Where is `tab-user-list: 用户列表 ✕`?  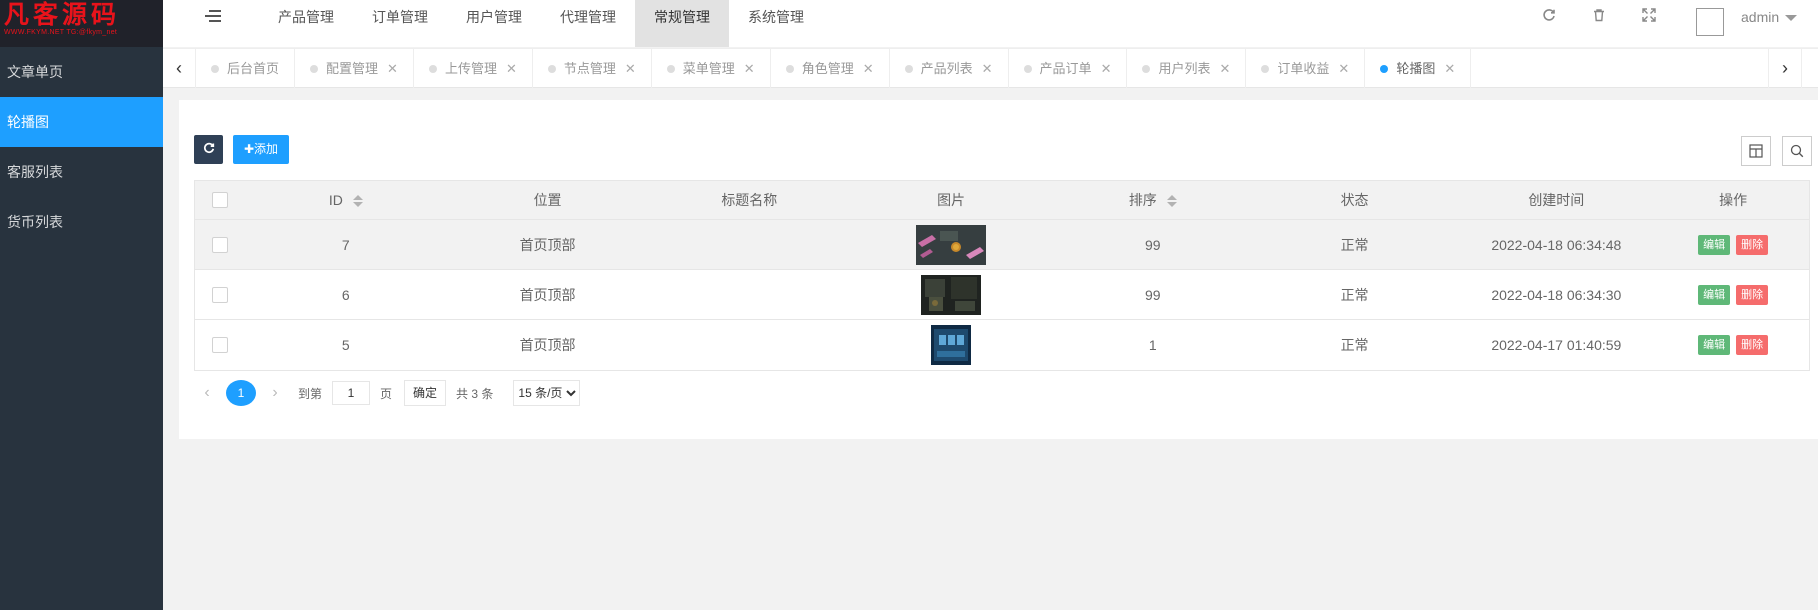 tab-user-list: 用户列表 ✕ is located at coordinates (1187, 68).